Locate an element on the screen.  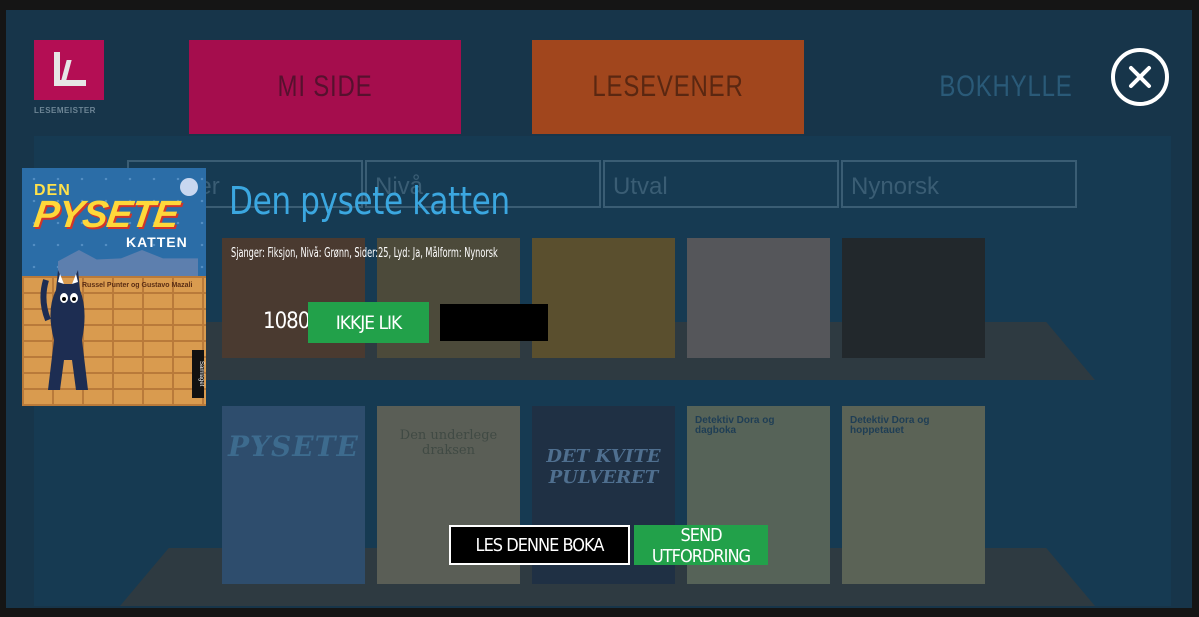
book-title: Den underlege draksen is located at coordinates (448, 443).